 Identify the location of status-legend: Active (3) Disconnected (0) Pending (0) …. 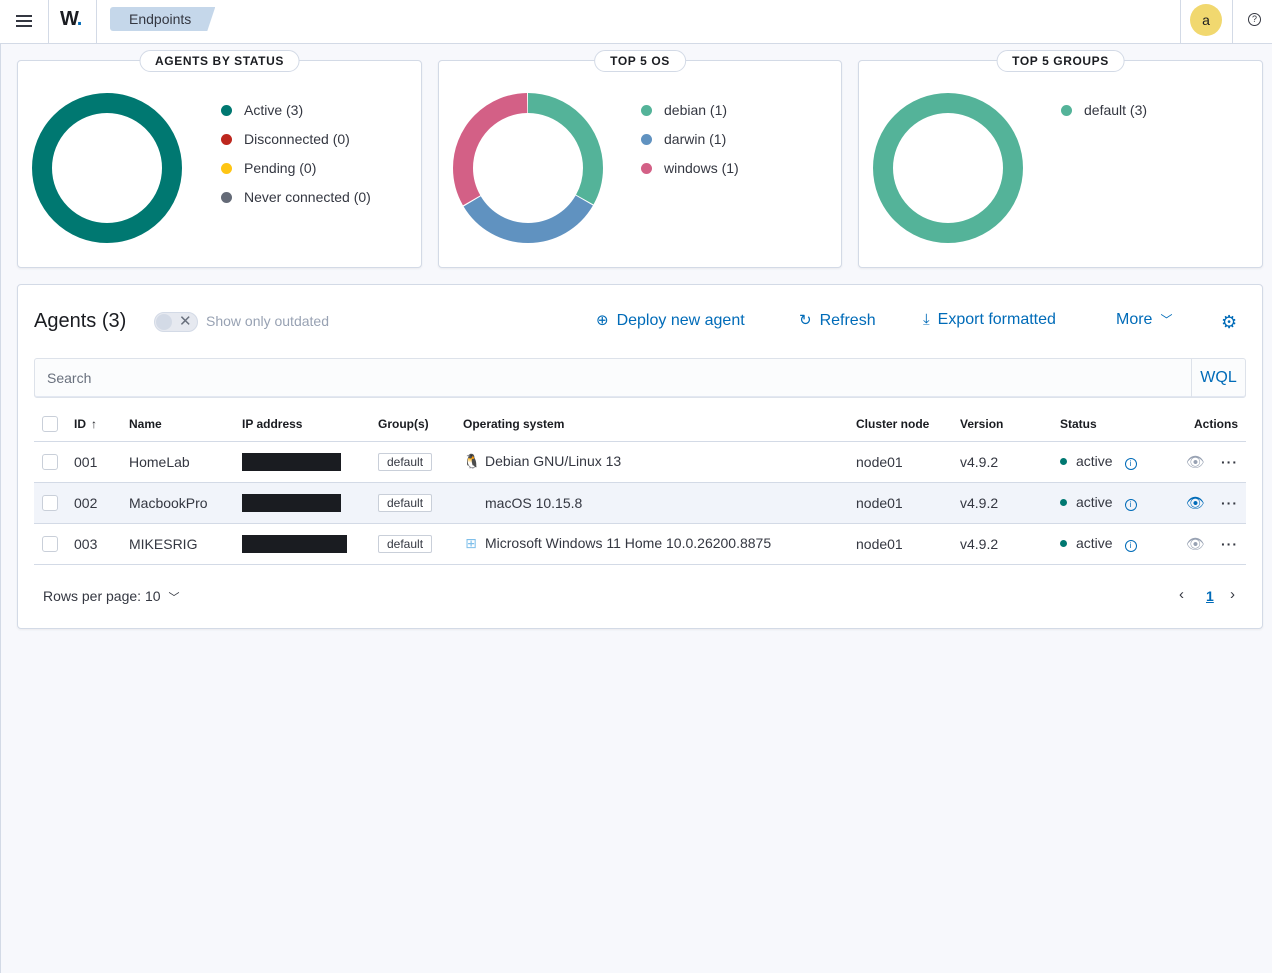
(296, 159).